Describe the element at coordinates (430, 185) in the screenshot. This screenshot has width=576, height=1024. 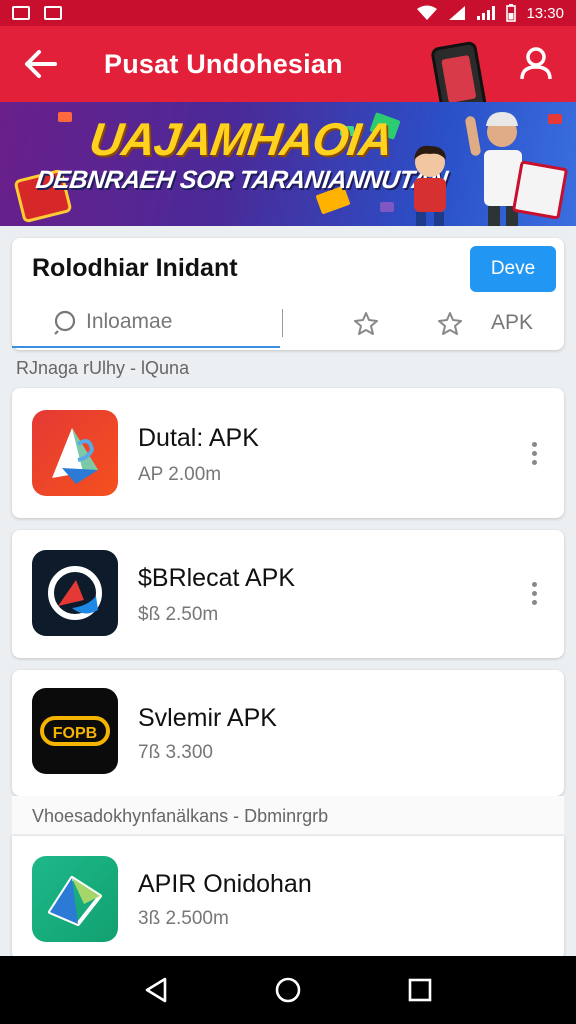
I see `child-illustration` at that location.